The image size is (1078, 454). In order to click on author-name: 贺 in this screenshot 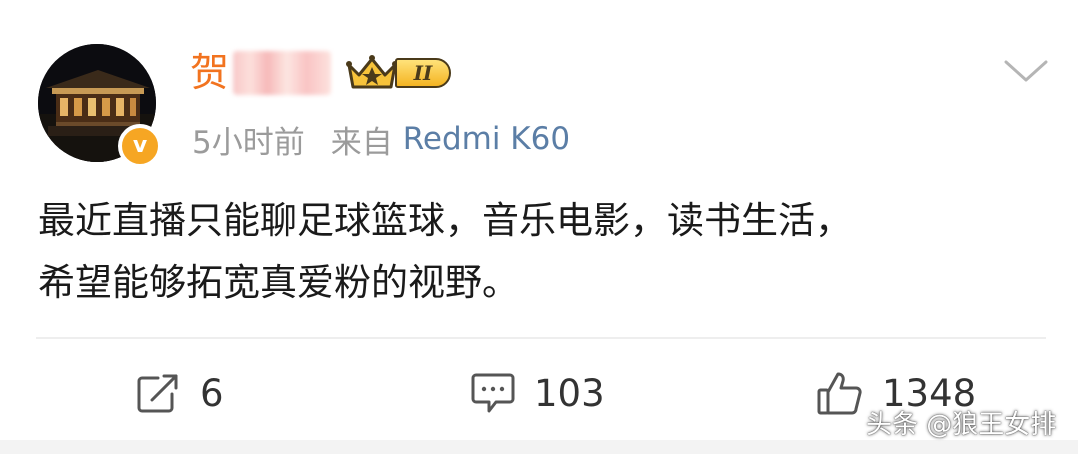, I will do `click(209, 73)`.